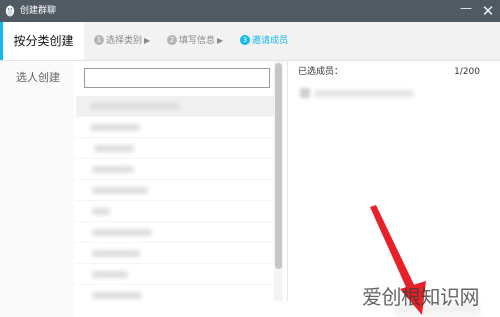 Image resolution: width=500 pixels, height=317 pixels. I want to click on step-label: 填写信息, so click(197, 41).